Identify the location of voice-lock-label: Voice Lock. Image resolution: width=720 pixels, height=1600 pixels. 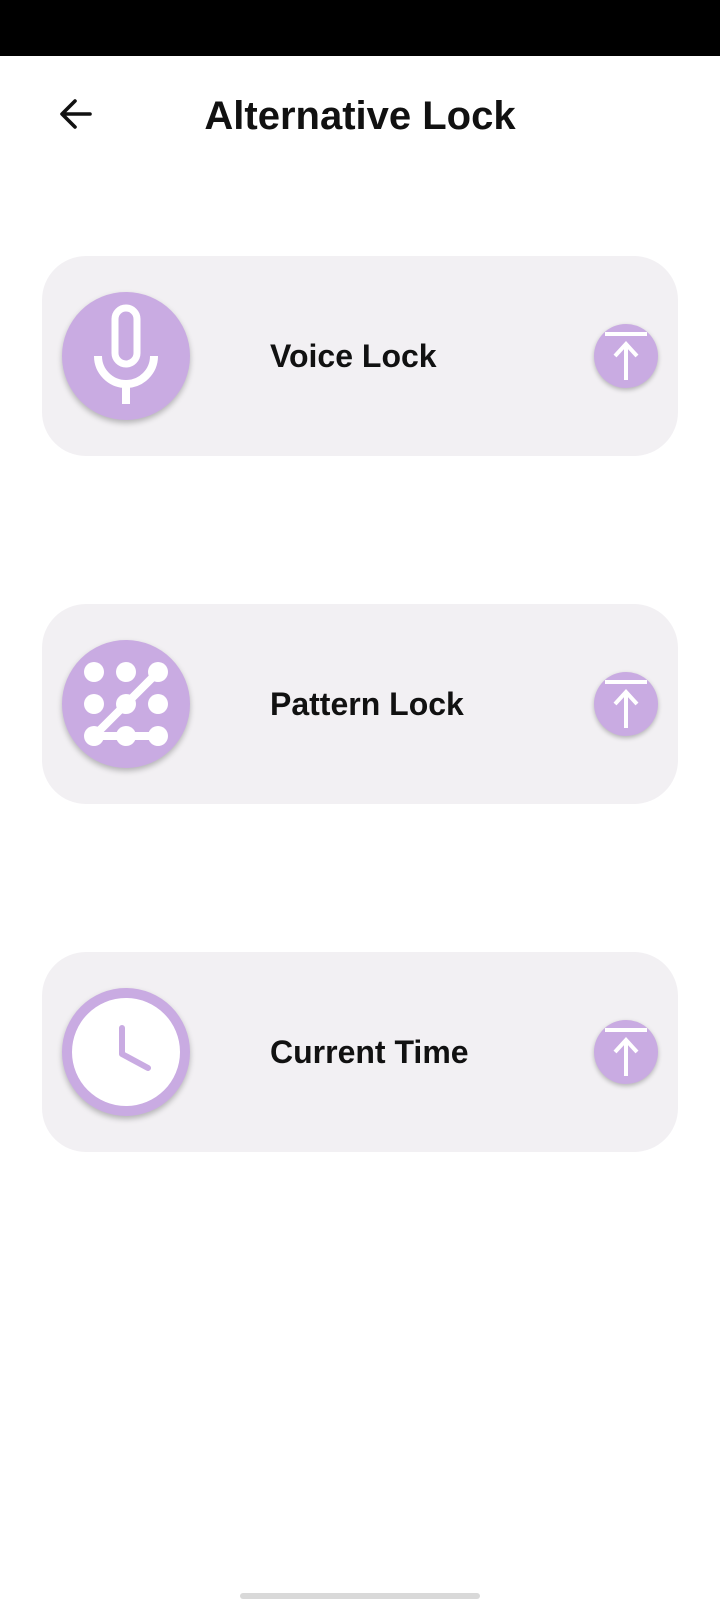
(353, 356).